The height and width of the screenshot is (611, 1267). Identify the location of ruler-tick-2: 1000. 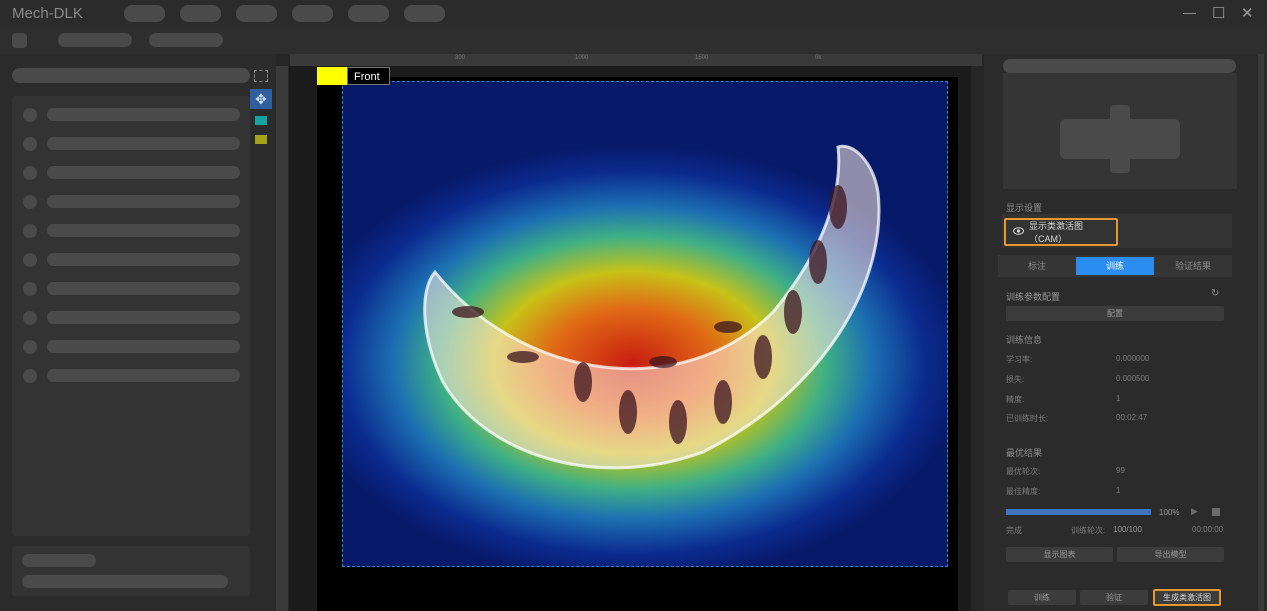
(582, 58).